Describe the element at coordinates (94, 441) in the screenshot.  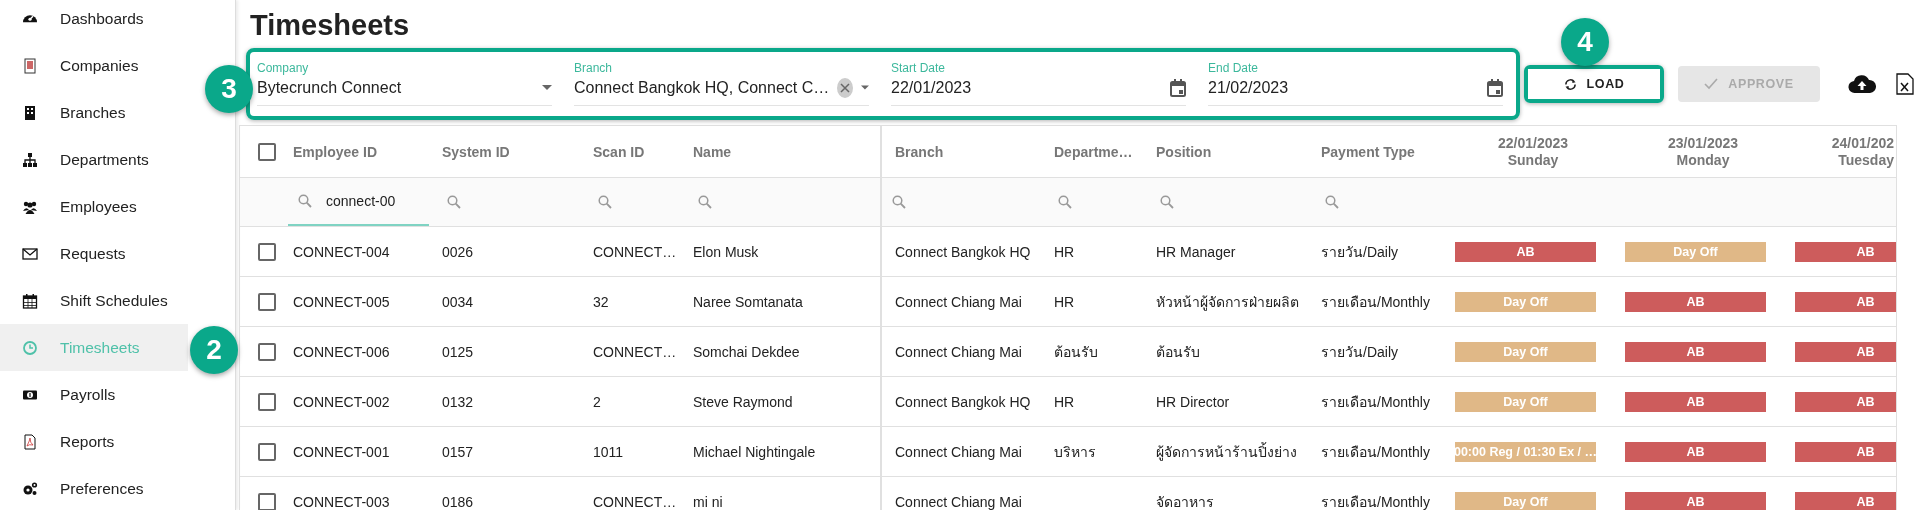
I see `sidebar-item: Reports` at that location.